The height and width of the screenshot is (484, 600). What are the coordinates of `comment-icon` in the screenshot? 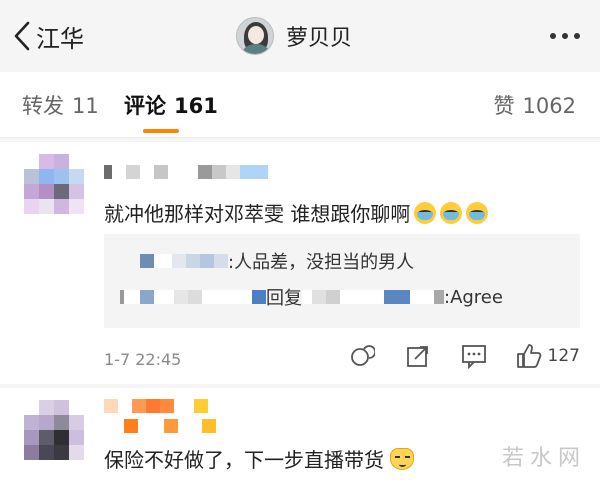 It's located at (473, 357).